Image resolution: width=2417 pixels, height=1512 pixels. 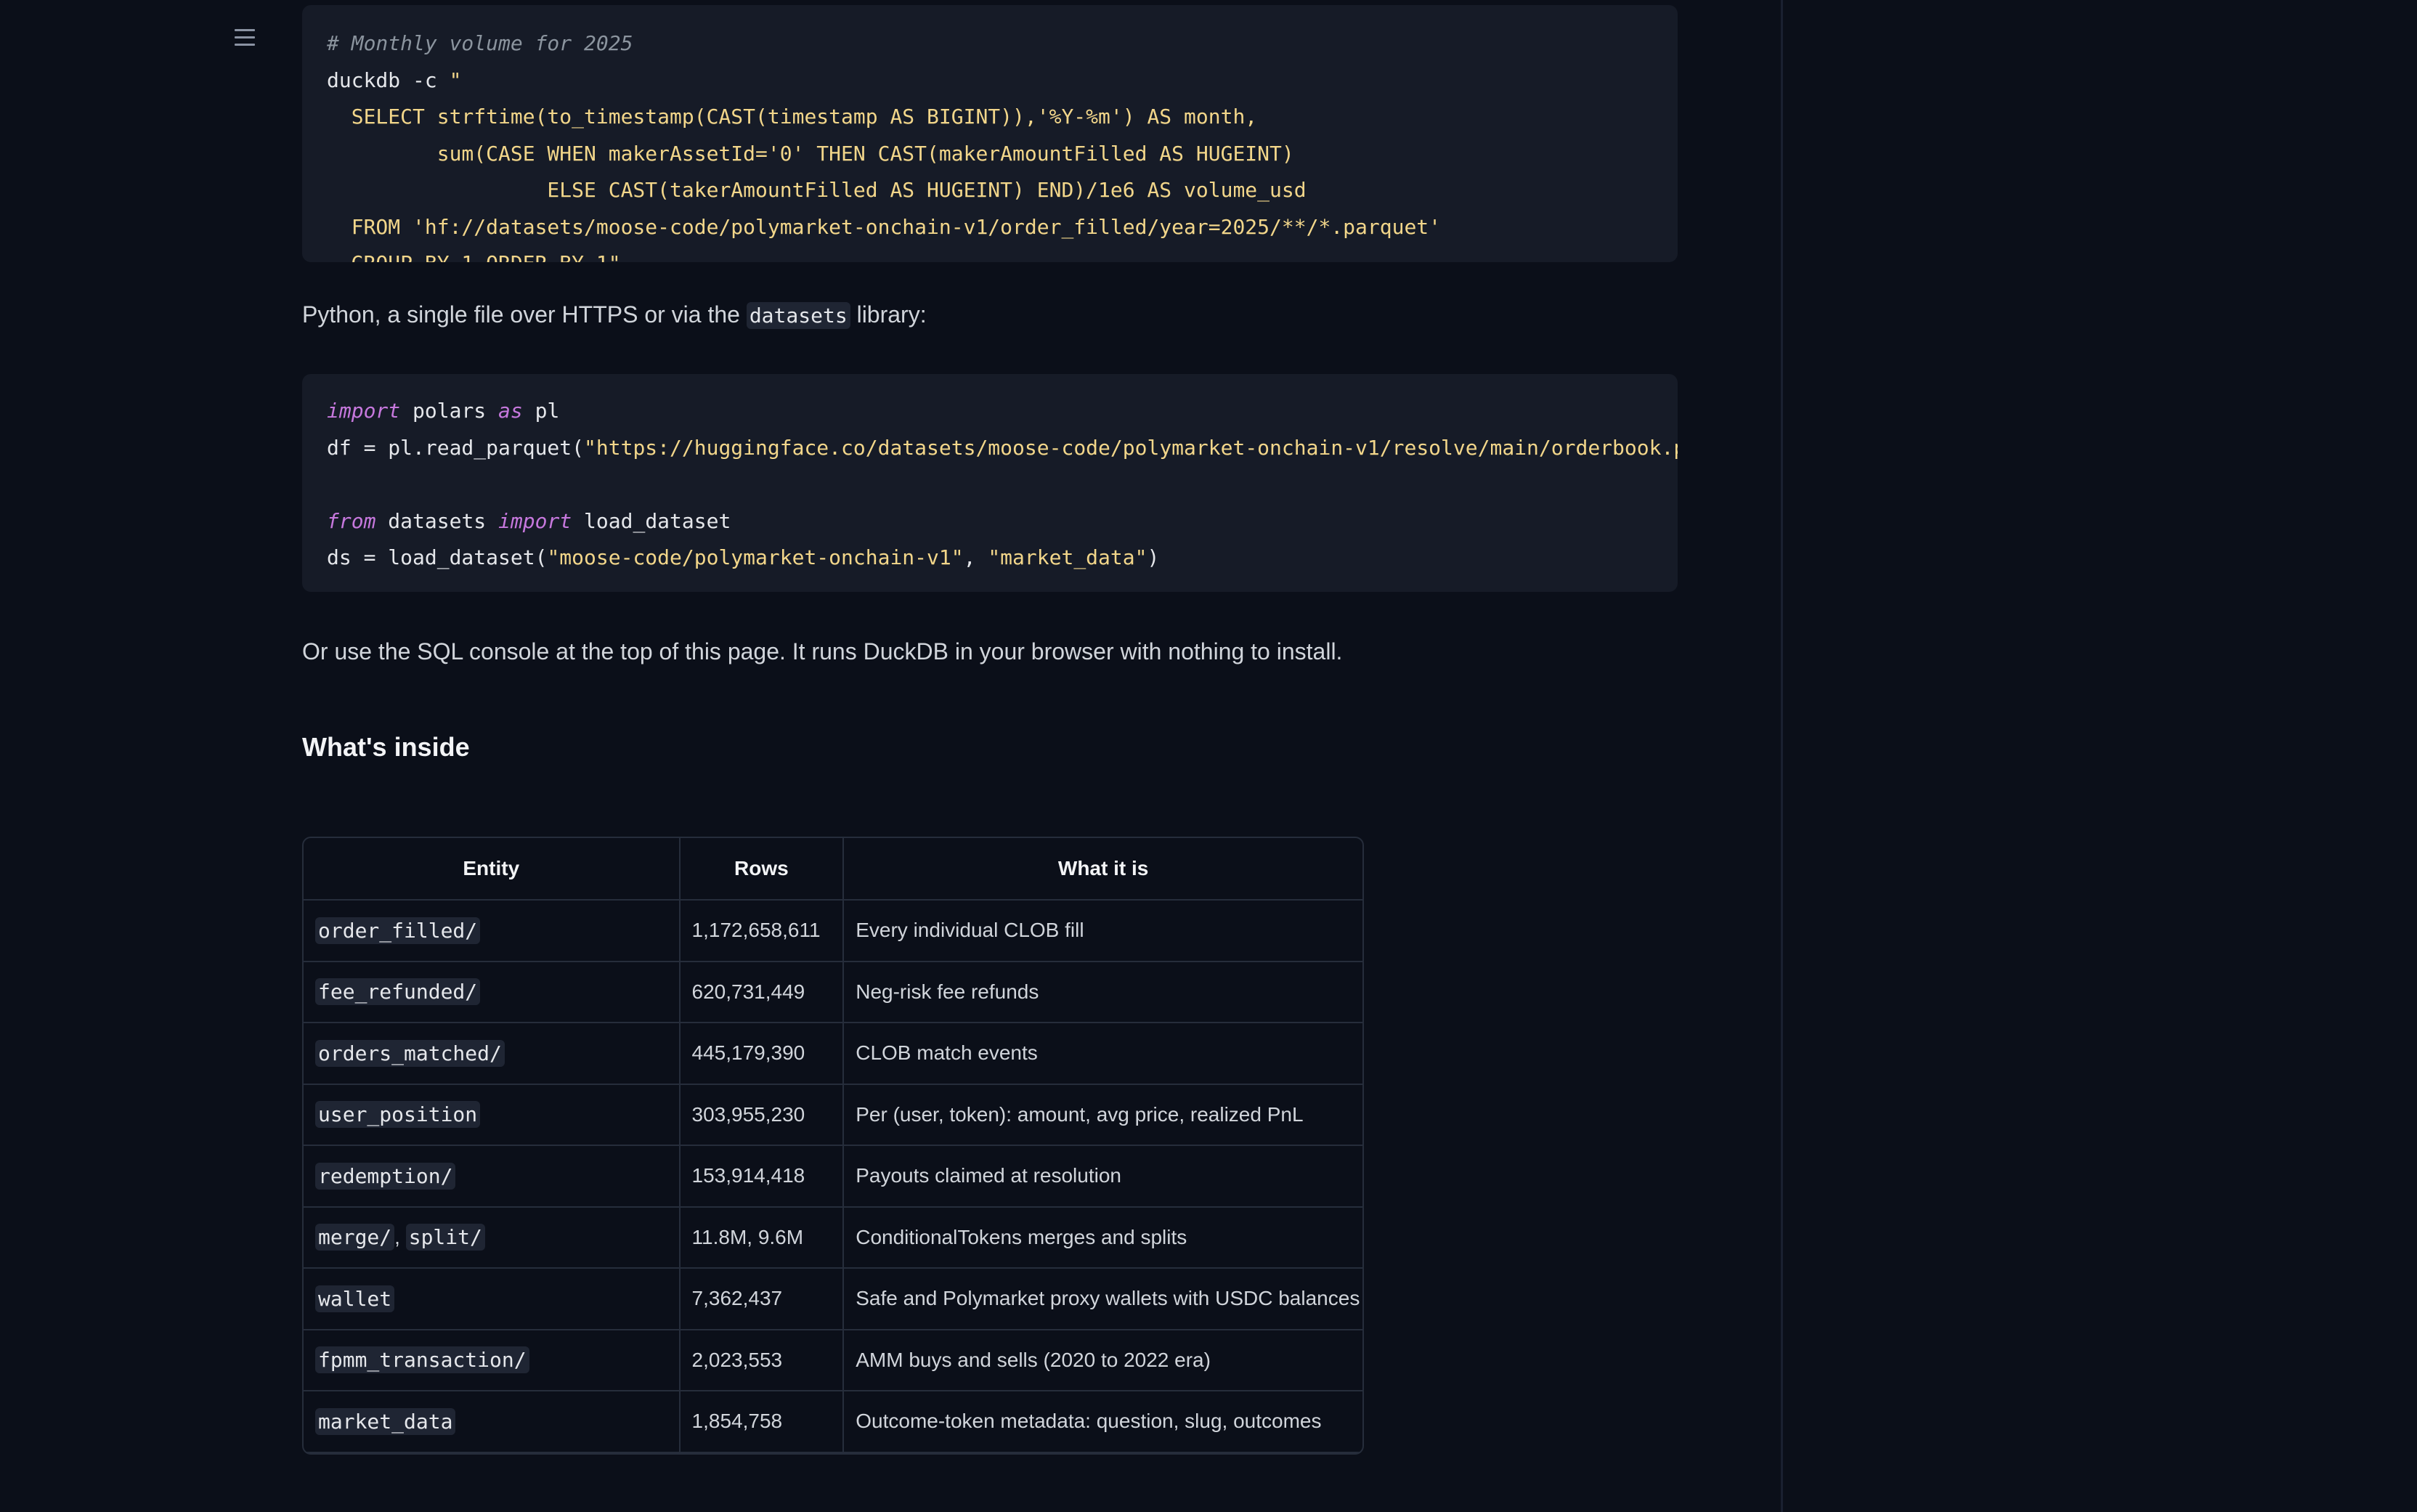 What do you see at coordinates (1002, 80) in the screenshot?
I see `code-line: duckdb -c "` at bounding box center [1002, 80].